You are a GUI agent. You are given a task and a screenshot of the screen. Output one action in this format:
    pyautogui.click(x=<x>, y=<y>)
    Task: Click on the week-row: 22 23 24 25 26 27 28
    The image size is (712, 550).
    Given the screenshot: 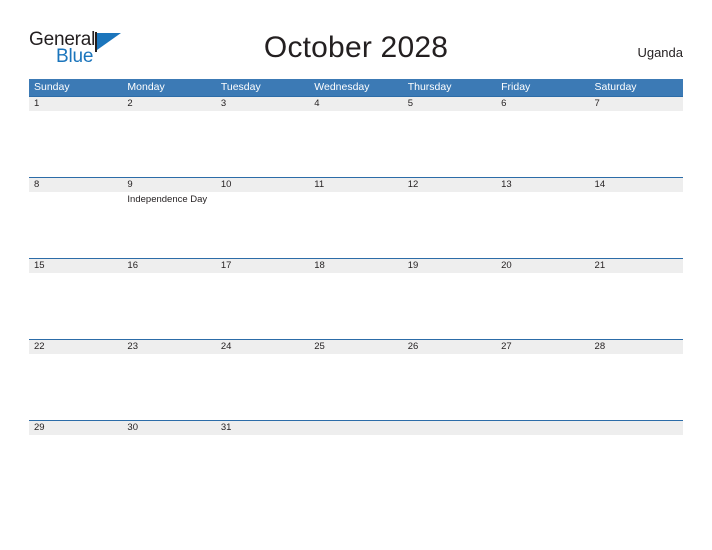 What is the action you would take?
    pyautogui.click(x=356, y=379)
    